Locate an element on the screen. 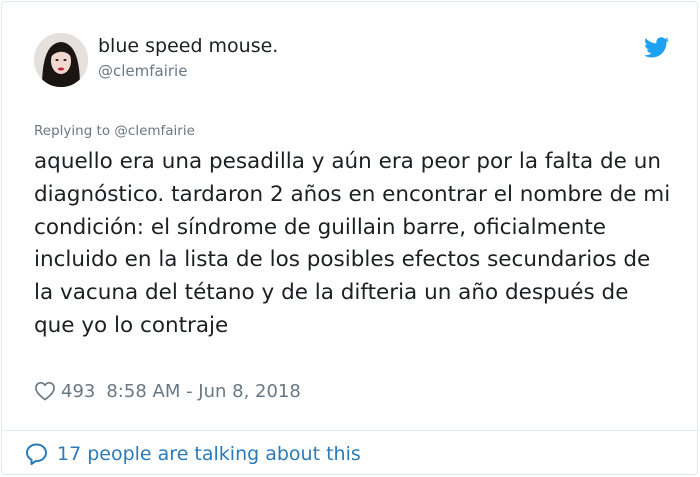 The image size is (700, 477). speech-bubble-icon is located at coordinates (36, 454).